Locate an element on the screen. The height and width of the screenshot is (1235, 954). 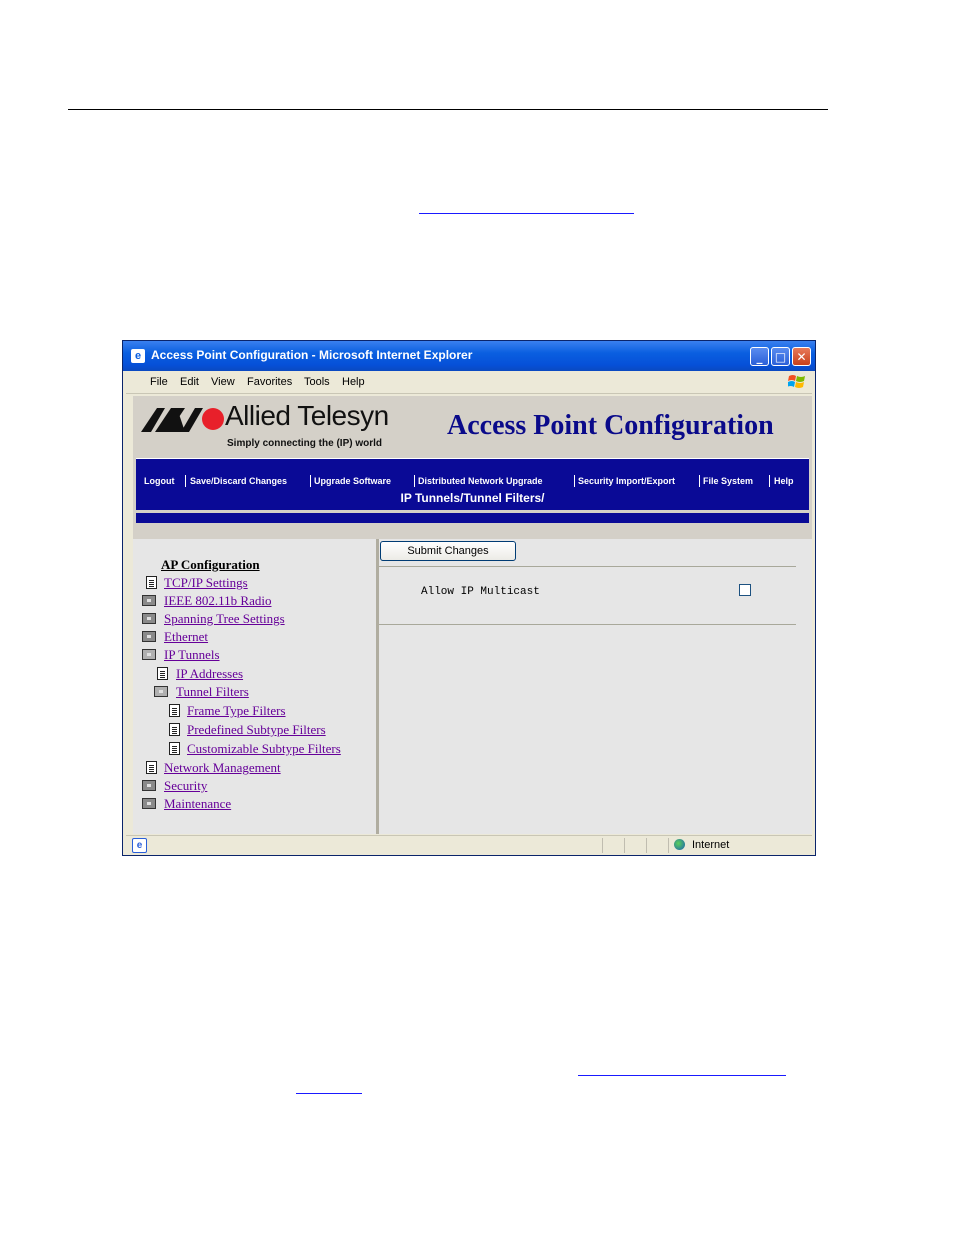
nav-help: Help is located at coordinates (784, 481).